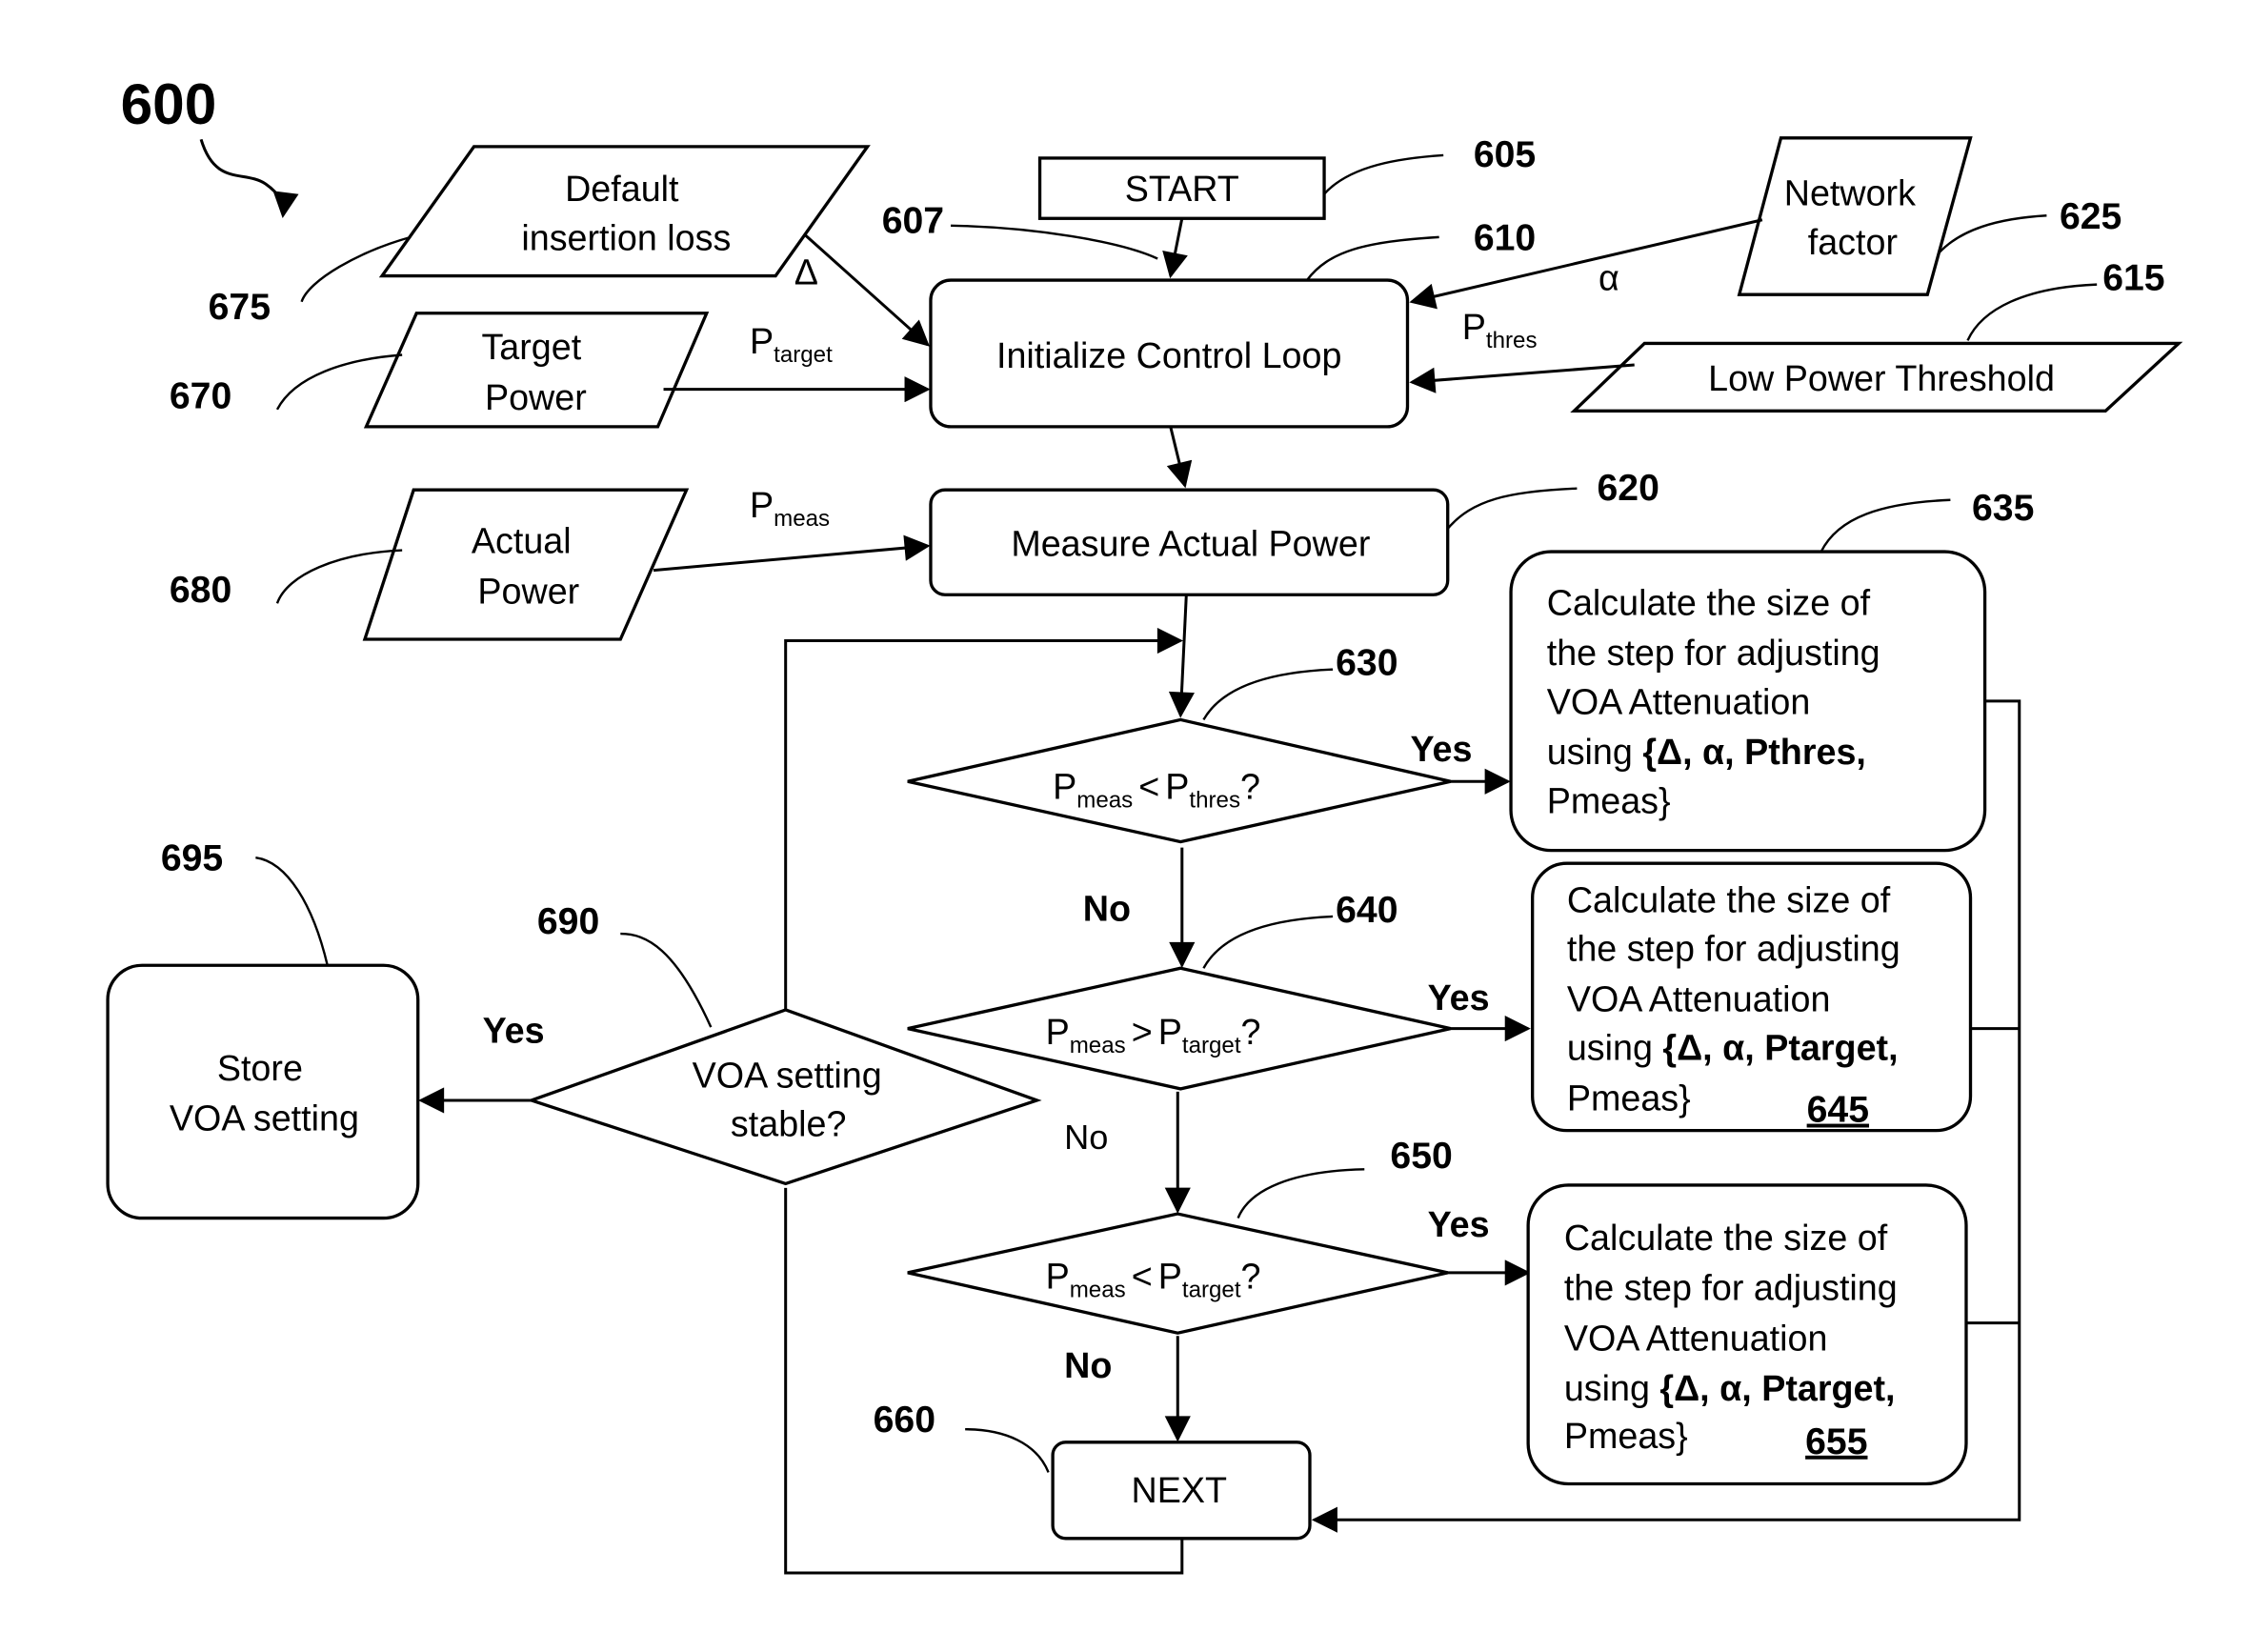 The width and height of the screenshot is (2252, 1652). I want to click on ref-680: 680, so click(200, 590).